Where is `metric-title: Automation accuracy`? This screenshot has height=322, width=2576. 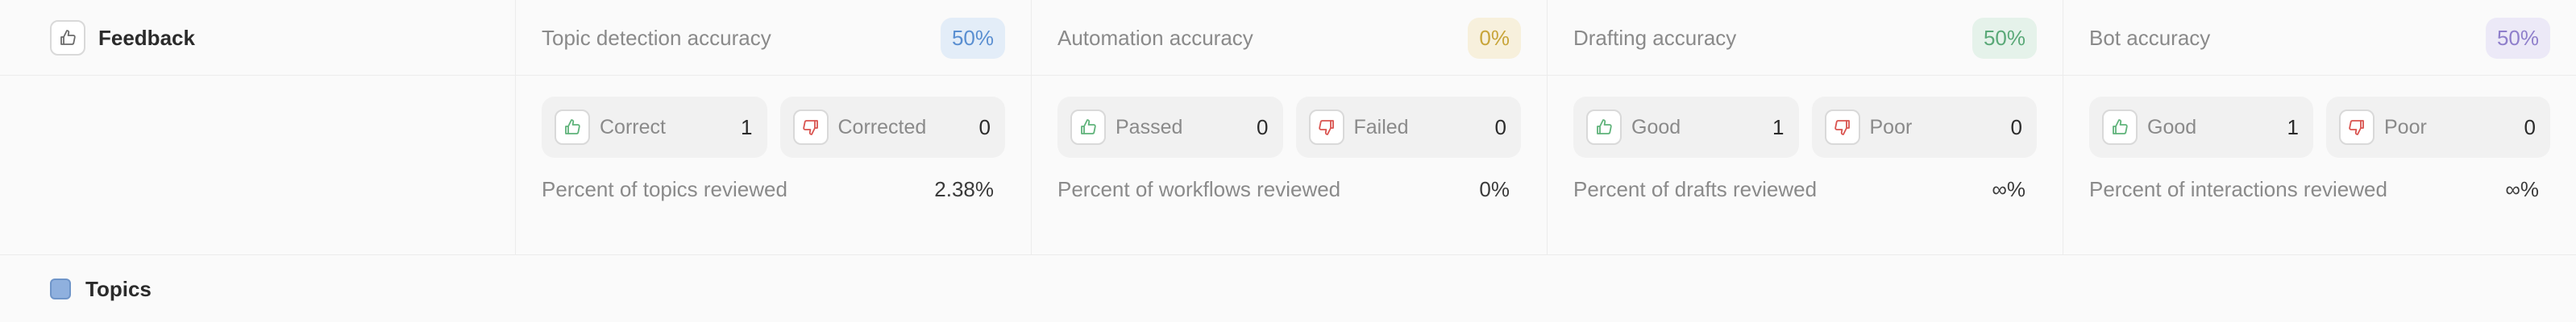 metric-title: Automation accuracy is located at coordinates (1155, 37).